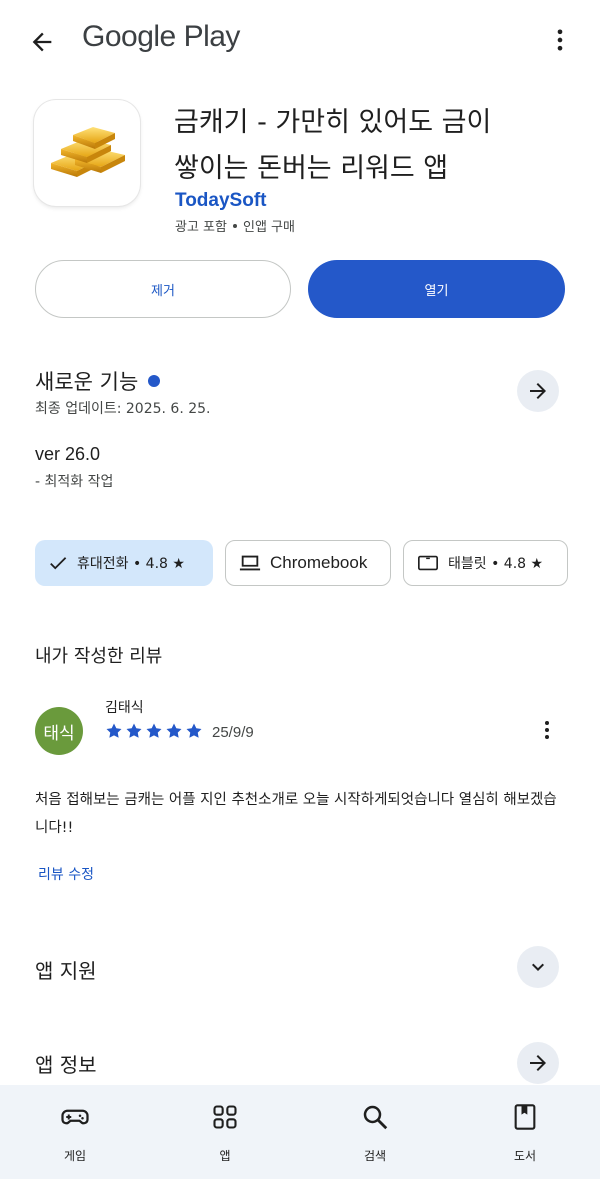 The width and height of the screenshot is (600, 1179). I want to click on app-title-line1: 금캐기 - 가만히 있어도 금이, so click(333, 122).